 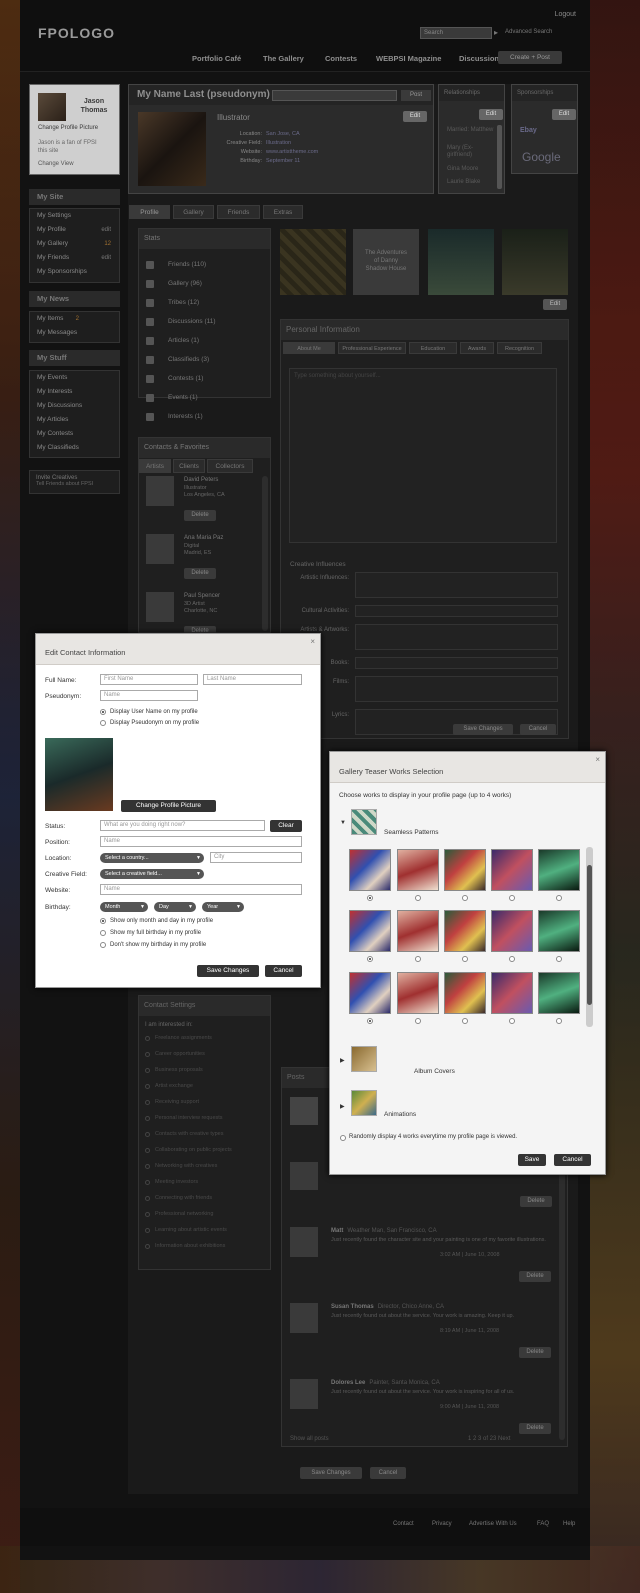 What do you see at coordinates (528, 32) in the screenshot?
I see `advanced-search-link: Advanced Search` at bounding box center [528, 32].